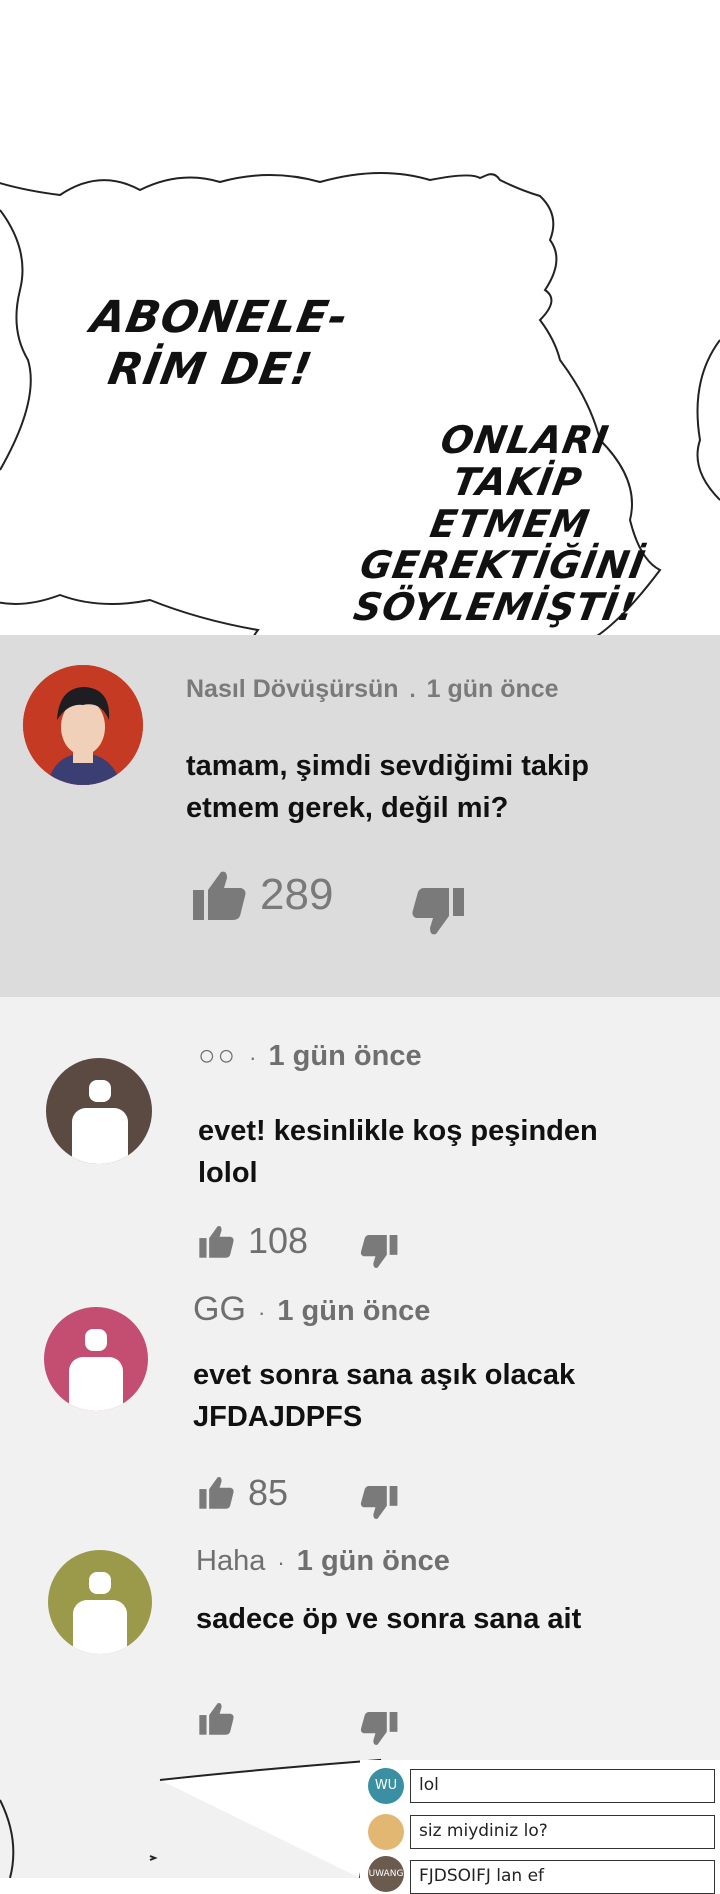  I want to click on like-count: 85, so click(268, 1492).